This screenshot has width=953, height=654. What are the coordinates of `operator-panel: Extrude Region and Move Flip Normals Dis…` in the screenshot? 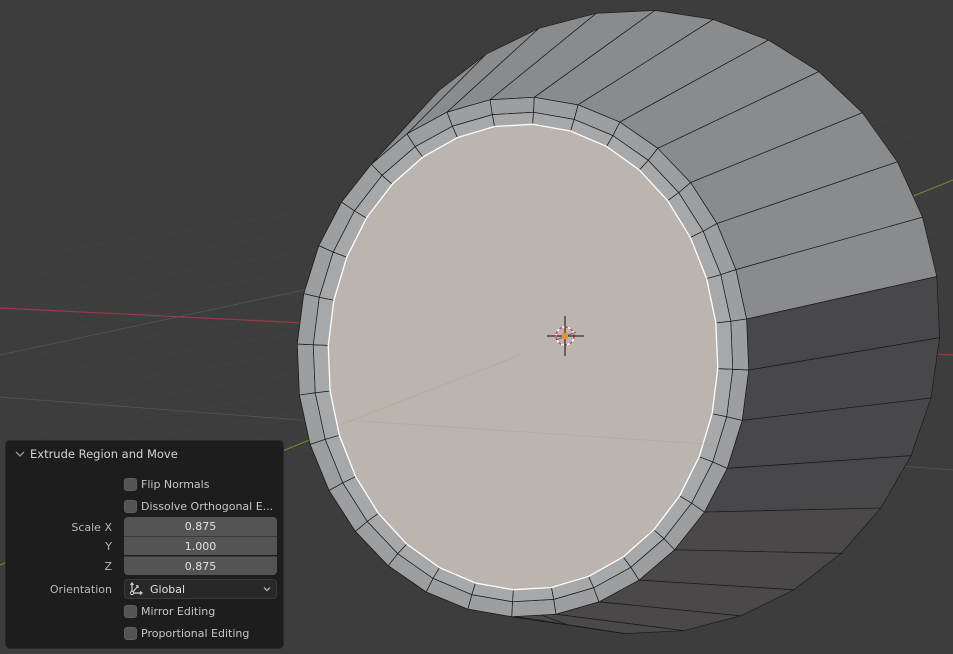 It's located at (144, 544).